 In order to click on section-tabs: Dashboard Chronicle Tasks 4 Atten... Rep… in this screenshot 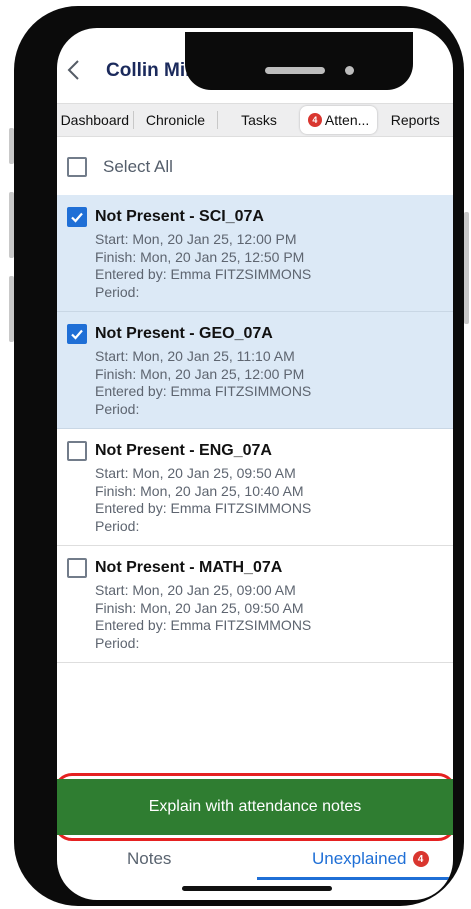, I will do `click(255, 120)`.